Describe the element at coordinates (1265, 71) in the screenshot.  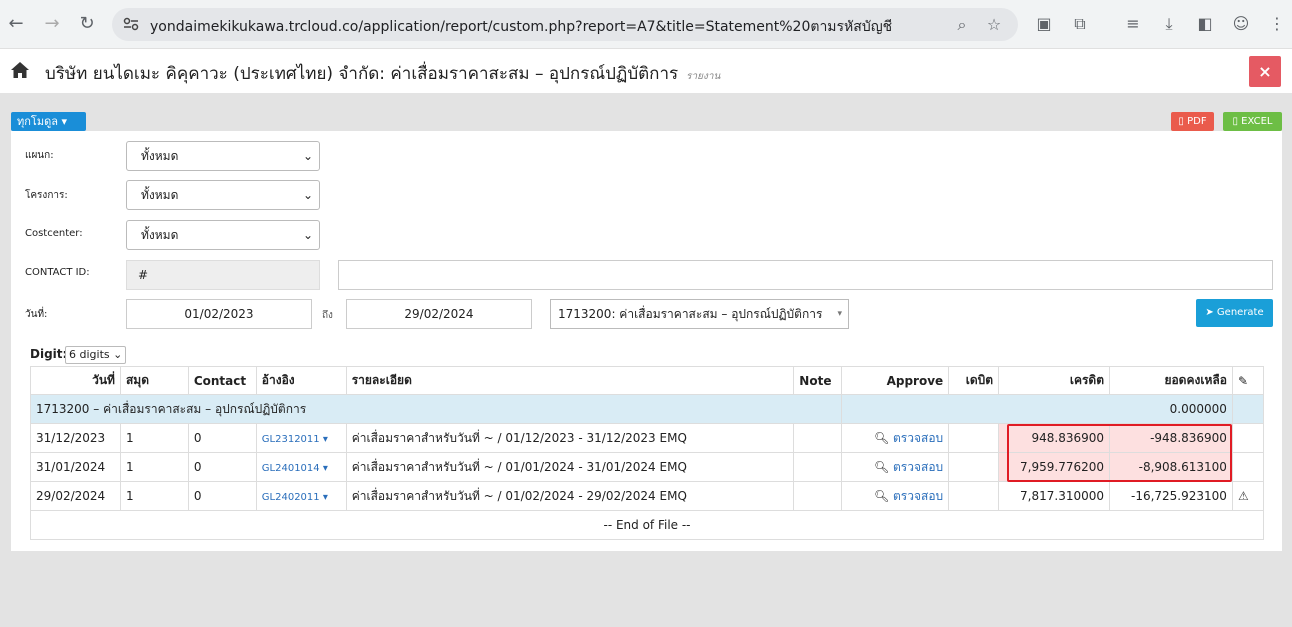
I see `close-button: ×` at that location.